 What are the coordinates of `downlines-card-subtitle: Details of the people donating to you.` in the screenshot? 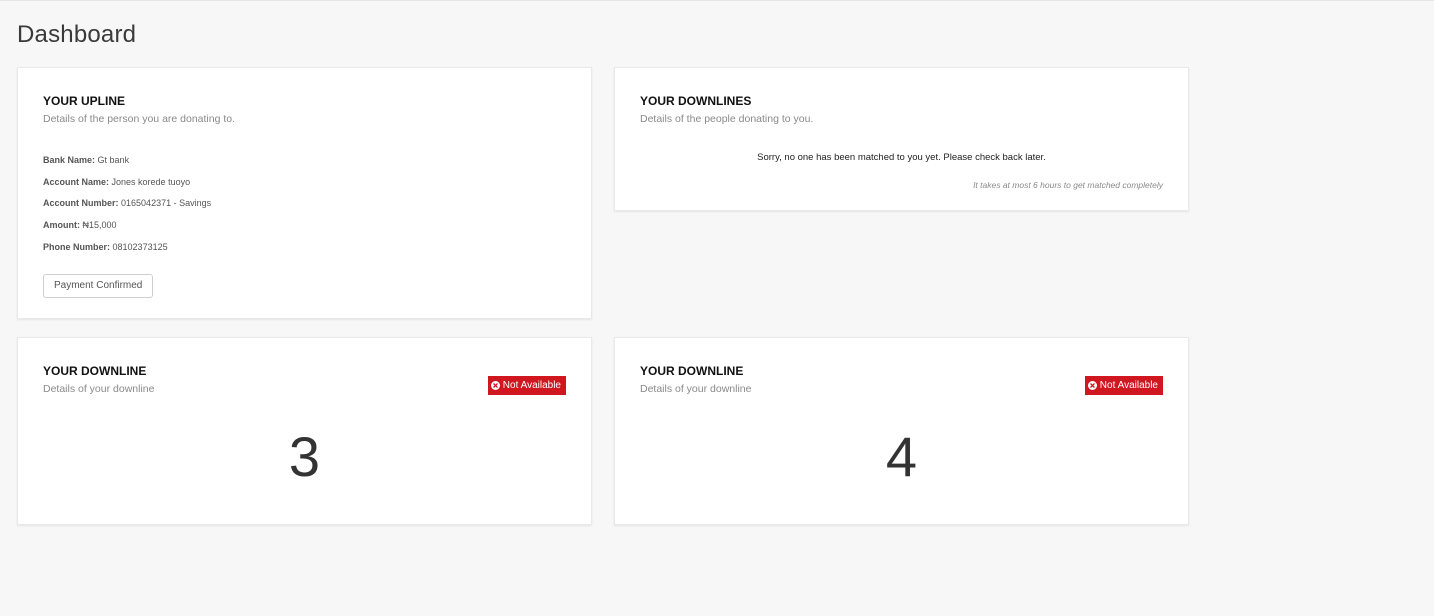 It's located at (727, 119).